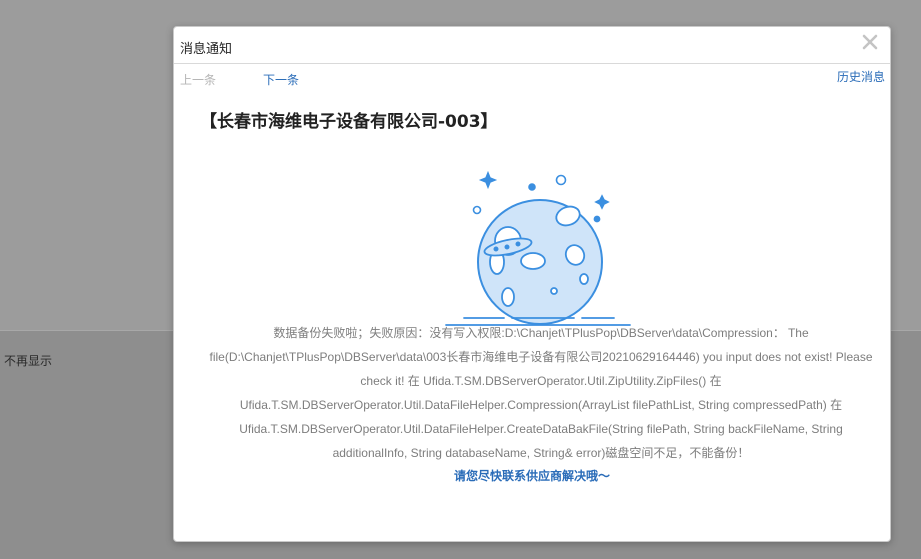 The width and height of the screenshot is (921, 559). What do you see at coordinates (206, 49) in the screenshot?
I see `modal-title: 消息通知` at bounding box center [206, 49].